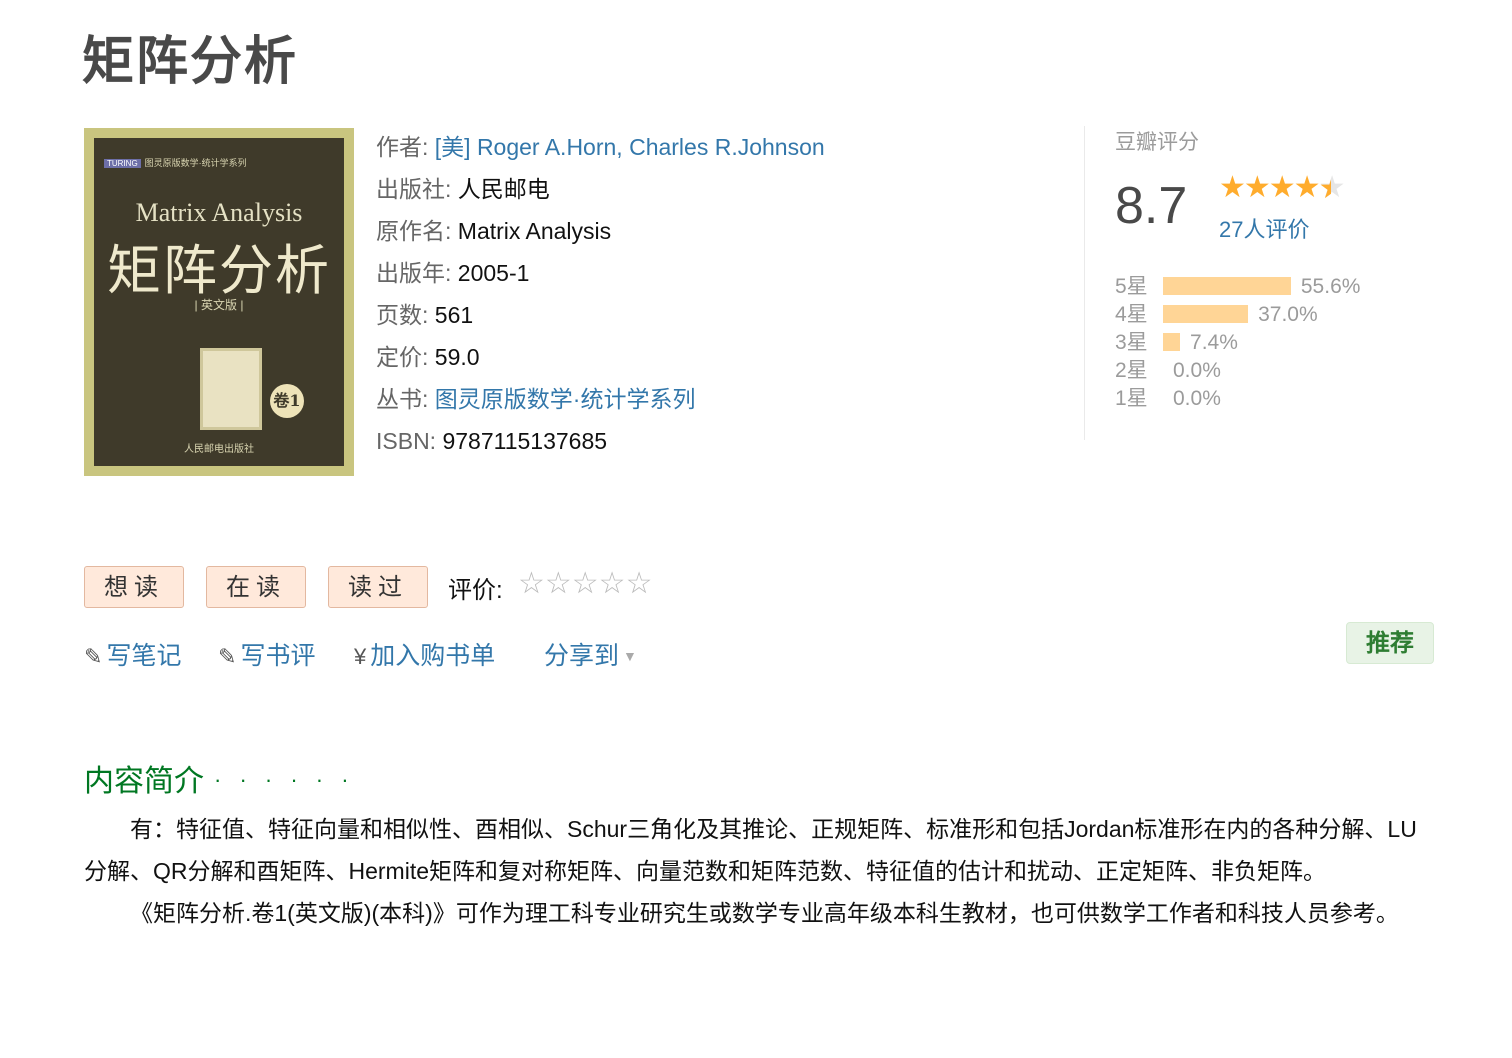 This screenshot has height=1058, width=1512. What do you see at coordinates (475, 590) in the screenshot?
I see `rate-label: 评价:` at bounding box center [475, 590].